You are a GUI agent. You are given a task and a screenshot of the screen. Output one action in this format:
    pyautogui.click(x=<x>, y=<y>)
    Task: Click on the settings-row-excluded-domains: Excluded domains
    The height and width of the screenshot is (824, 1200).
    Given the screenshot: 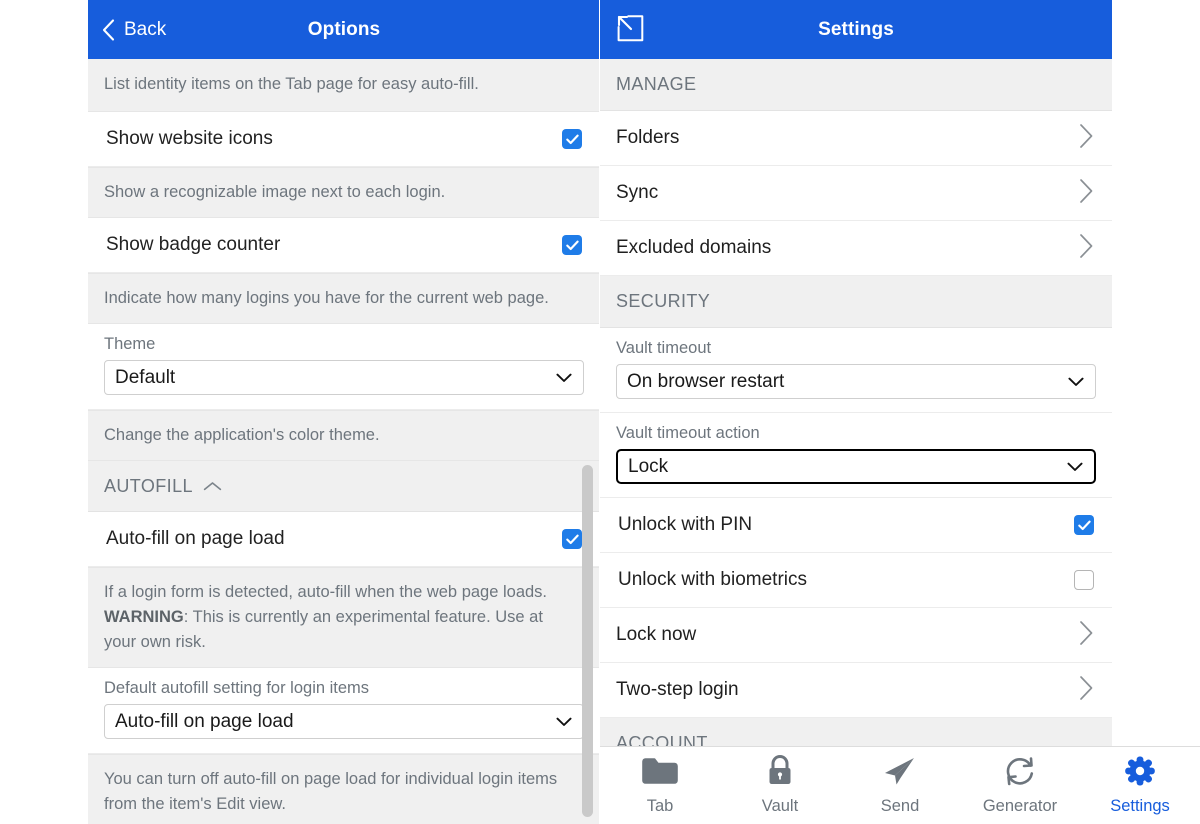 What is the action you would take?
    pyautogui.click(x=856, y=248)
    